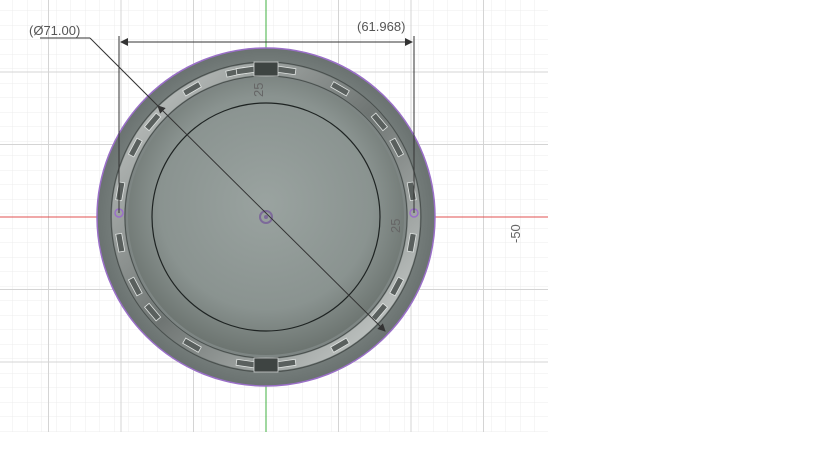  Describe the element at coordinates (381, 26) in the screenshot. I see `width-dimension-label: (61.968)` at that location.